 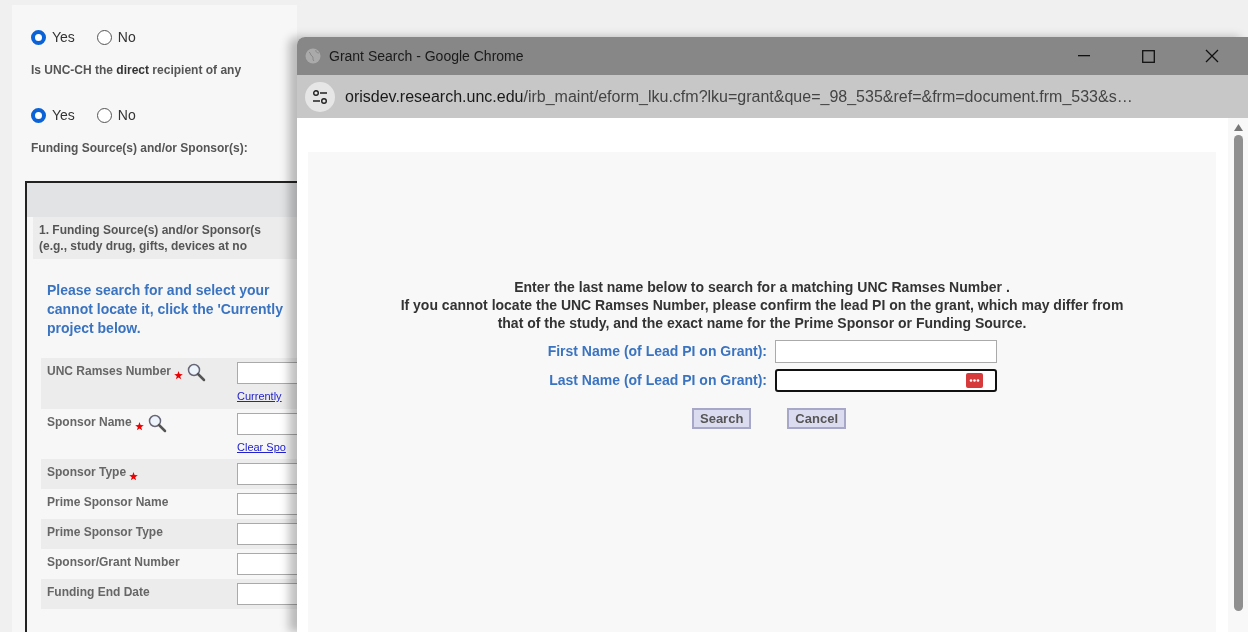 I want to click on section-heading: 1. Funding Source(s) and/or Sponsor(s (e.g., study drug, gifts, devices at no, so click(x=165, y=238).